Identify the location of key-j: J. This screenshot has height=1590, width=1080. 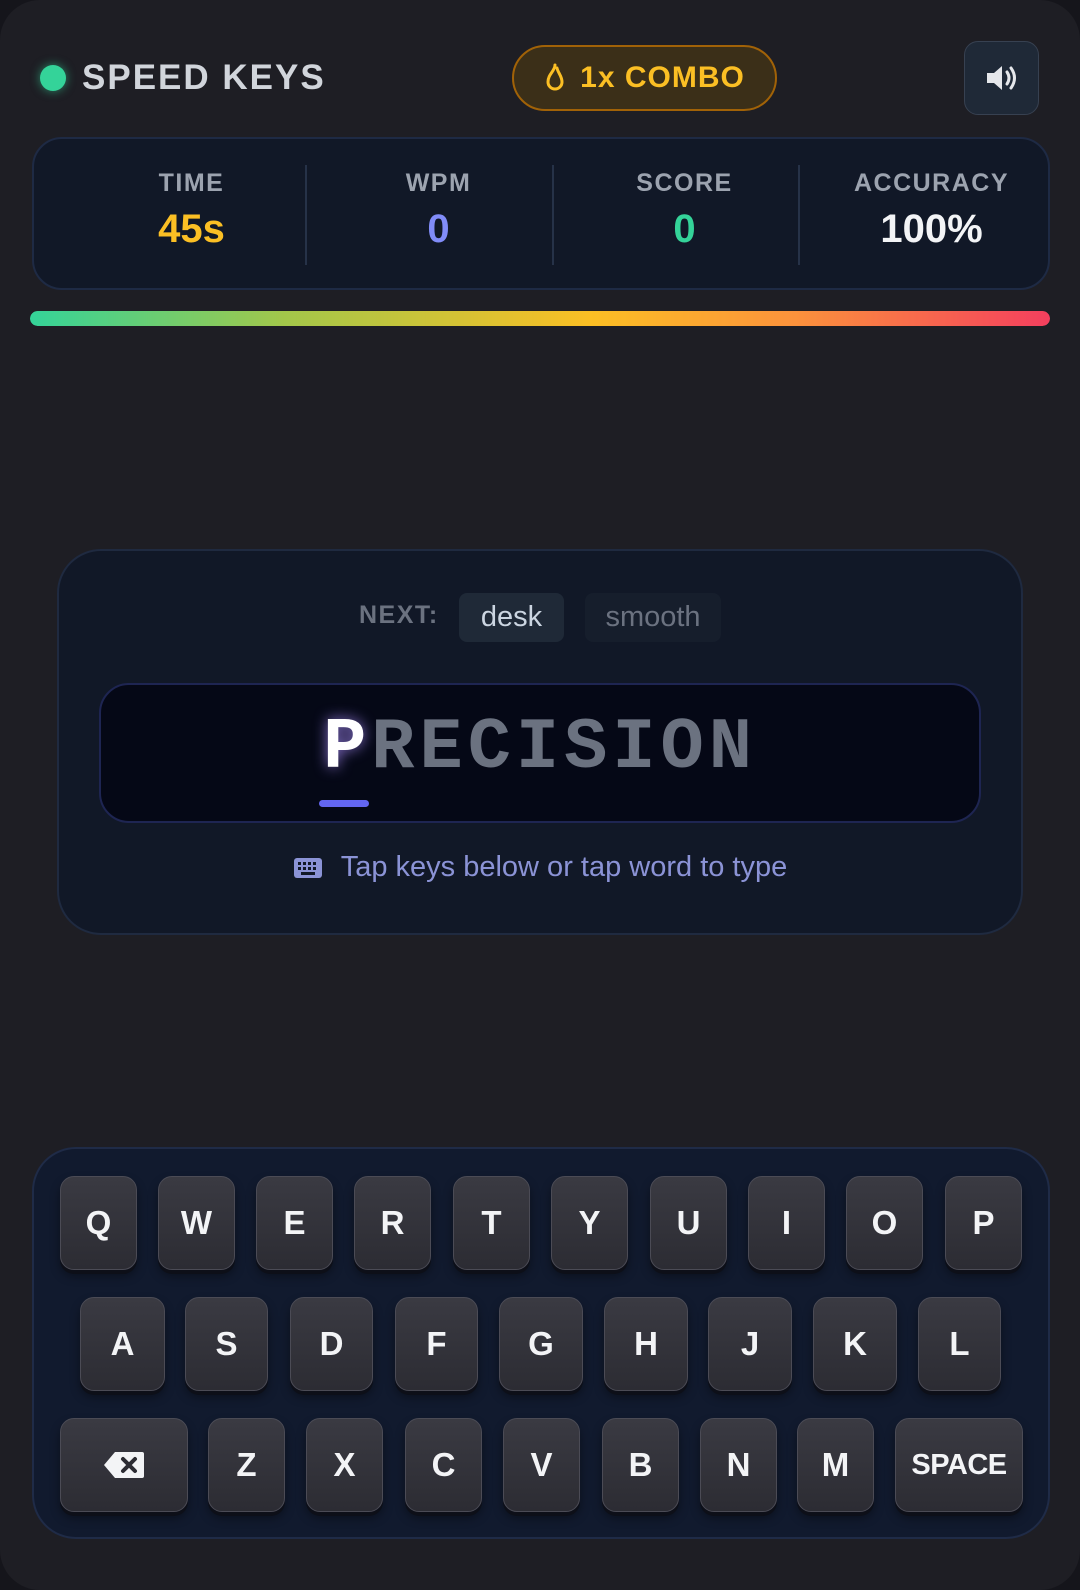
(750, 1344).